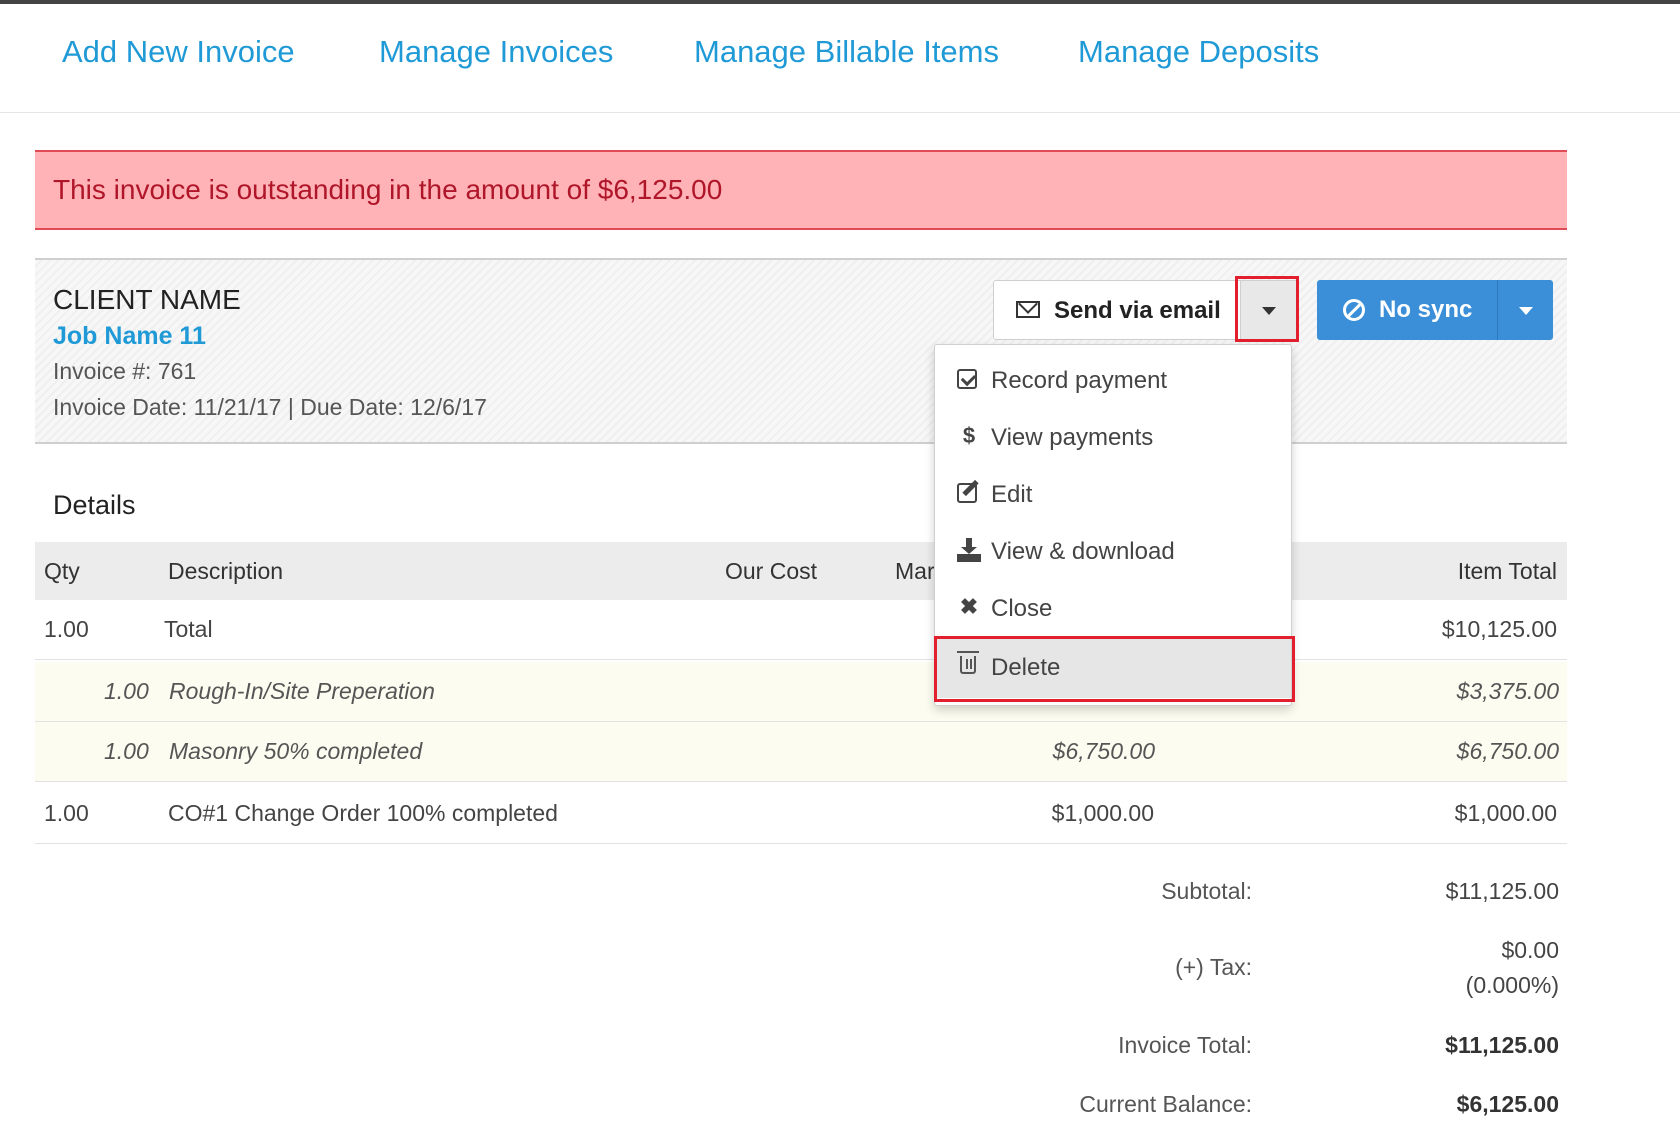 The image size is (1680, 1133). Describe the element at coordinates (188, 629) in the screenshot. I see `row-description: Total` at that location.